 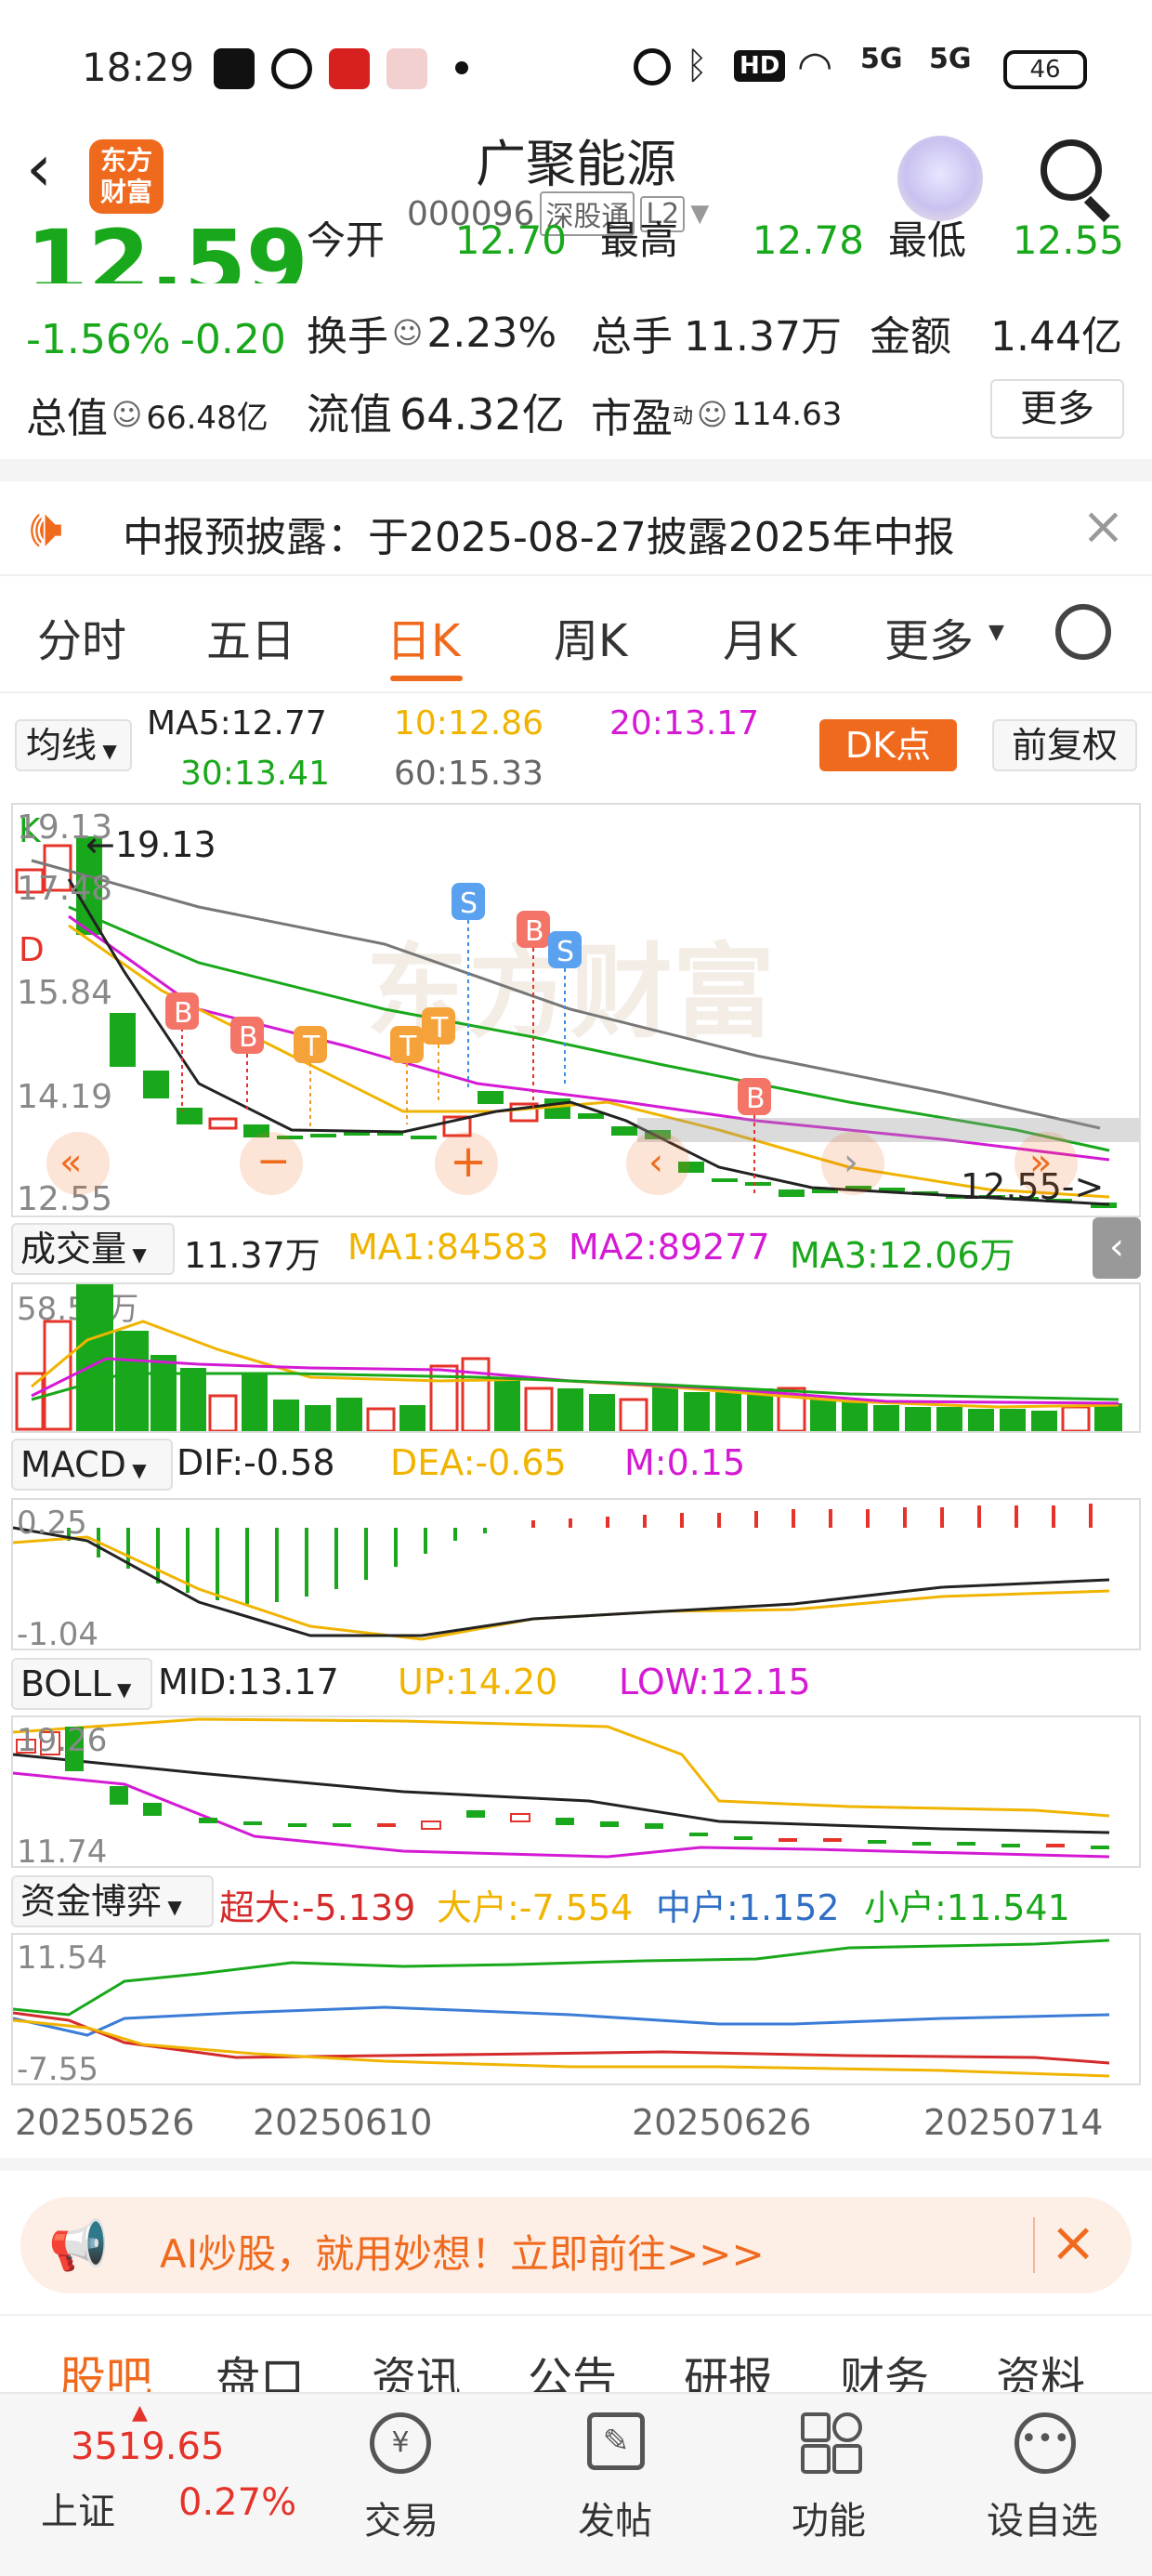 What do you see at coordinates (669, 1247) in the screenshot?
I see `volume-ma2: MA2:89277` at bounding box center [669, 1247].